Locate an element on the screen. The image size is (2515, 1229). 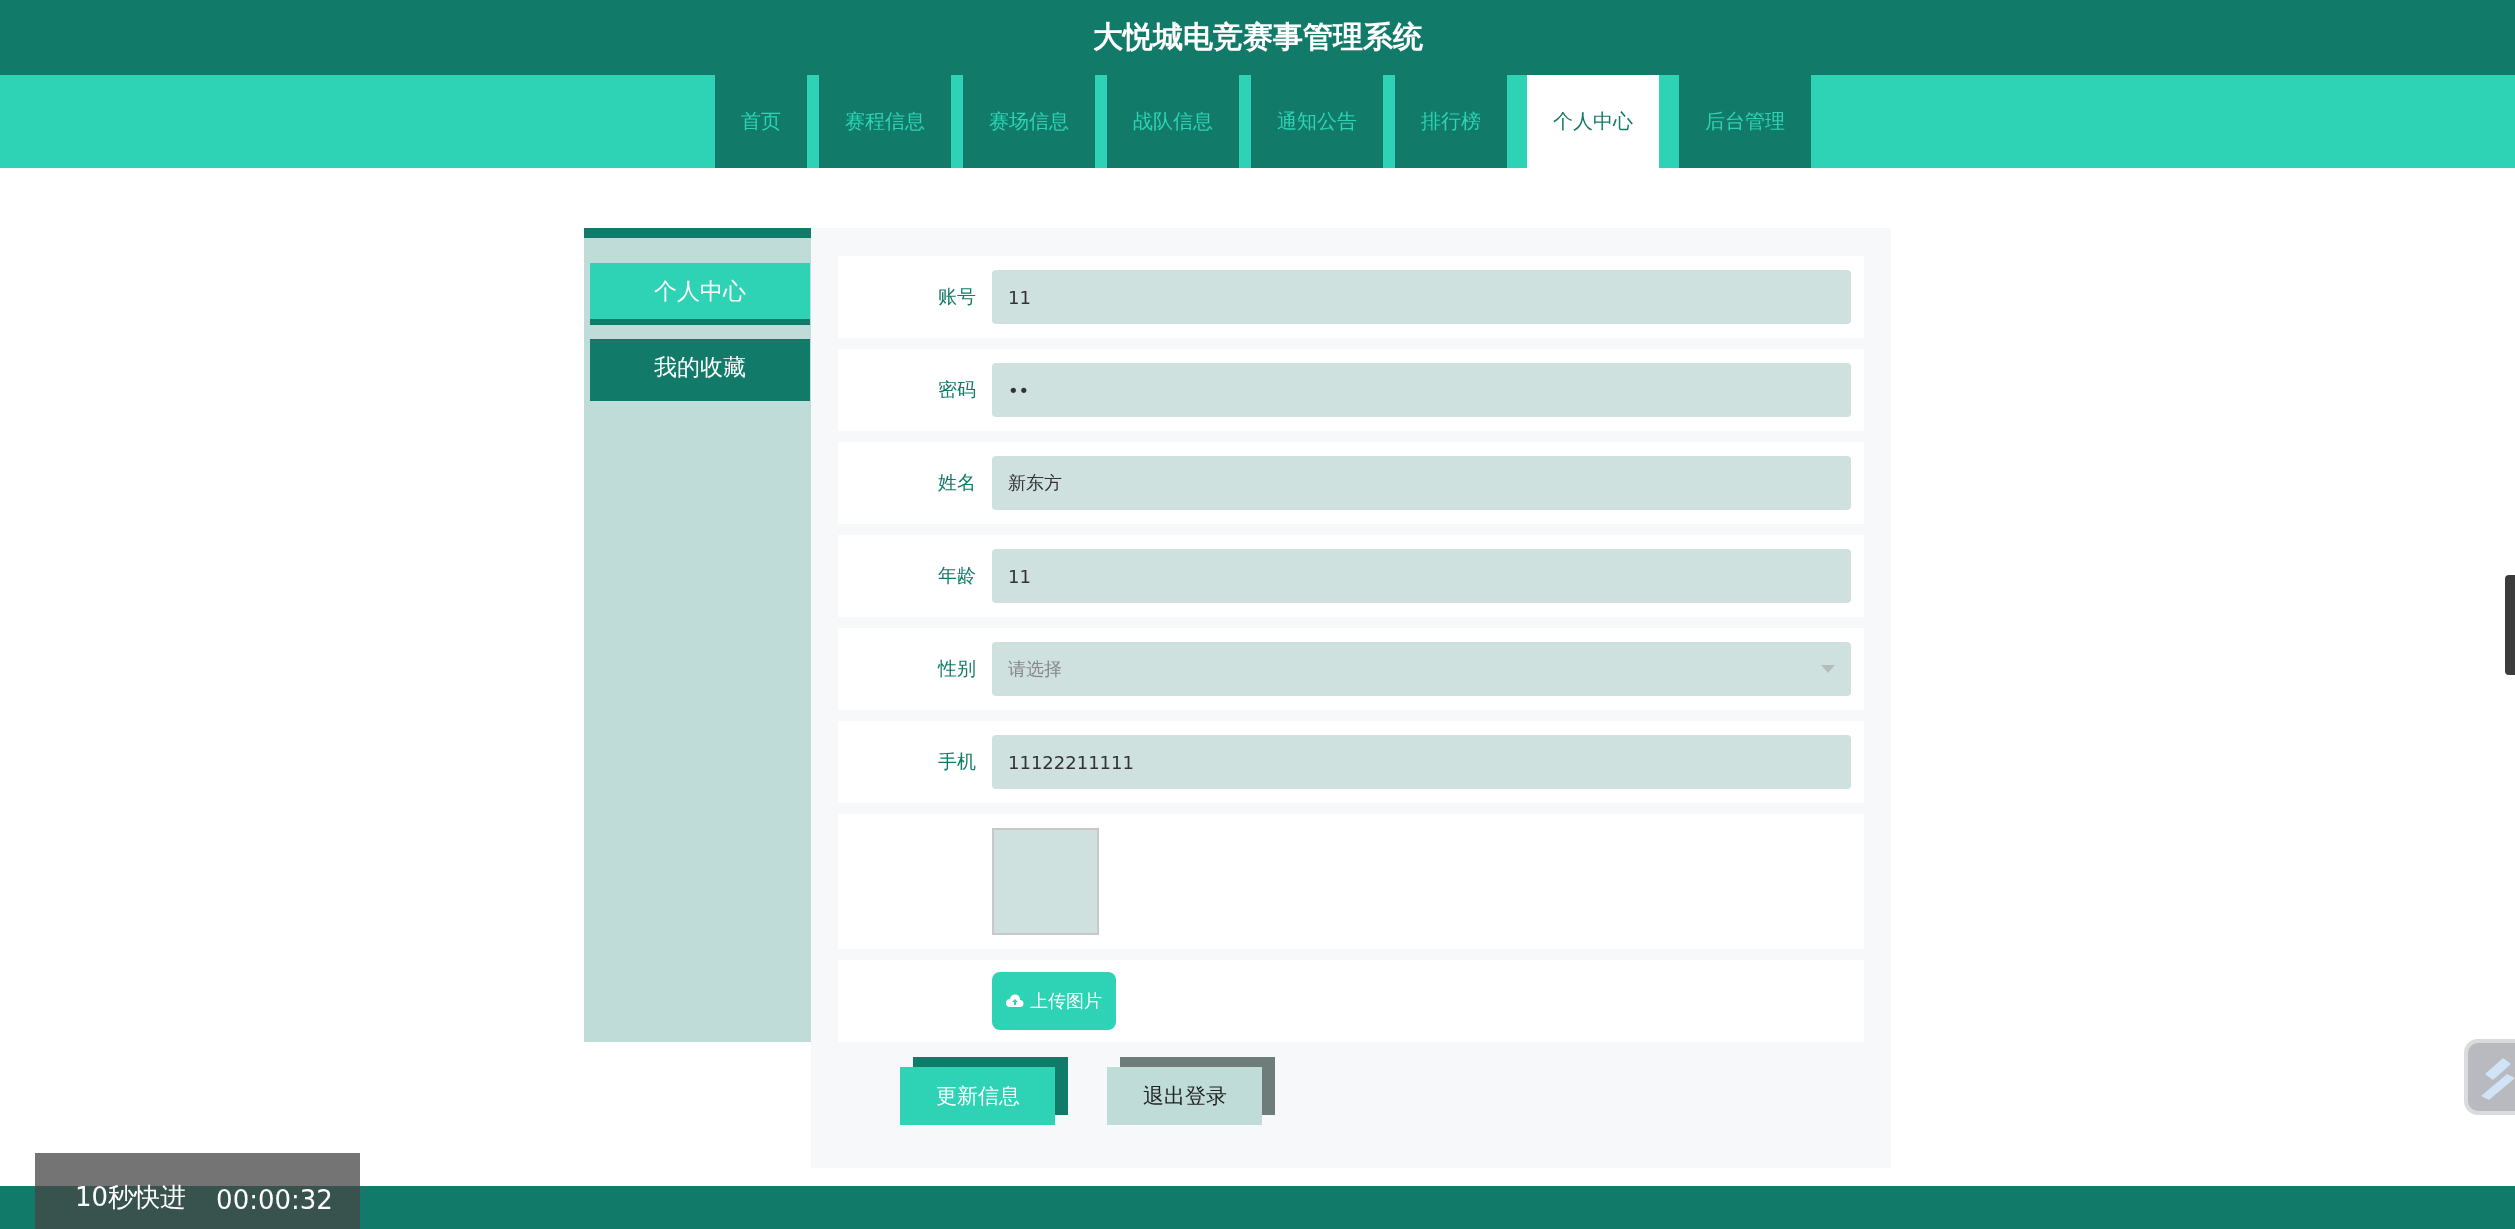
field-label: 姓名 is located at coordinates (956, 482).